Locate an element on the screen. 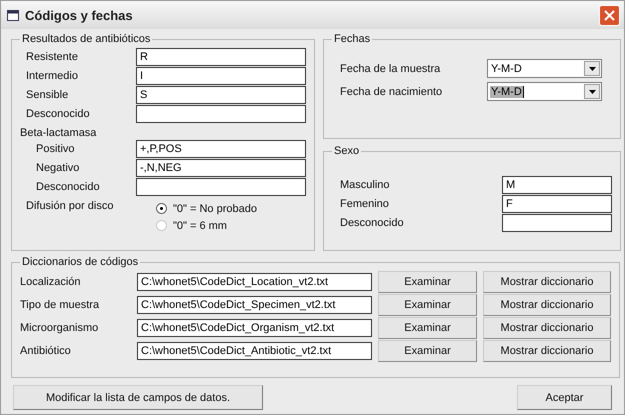  close-icon is located at coordinates (609, 15).